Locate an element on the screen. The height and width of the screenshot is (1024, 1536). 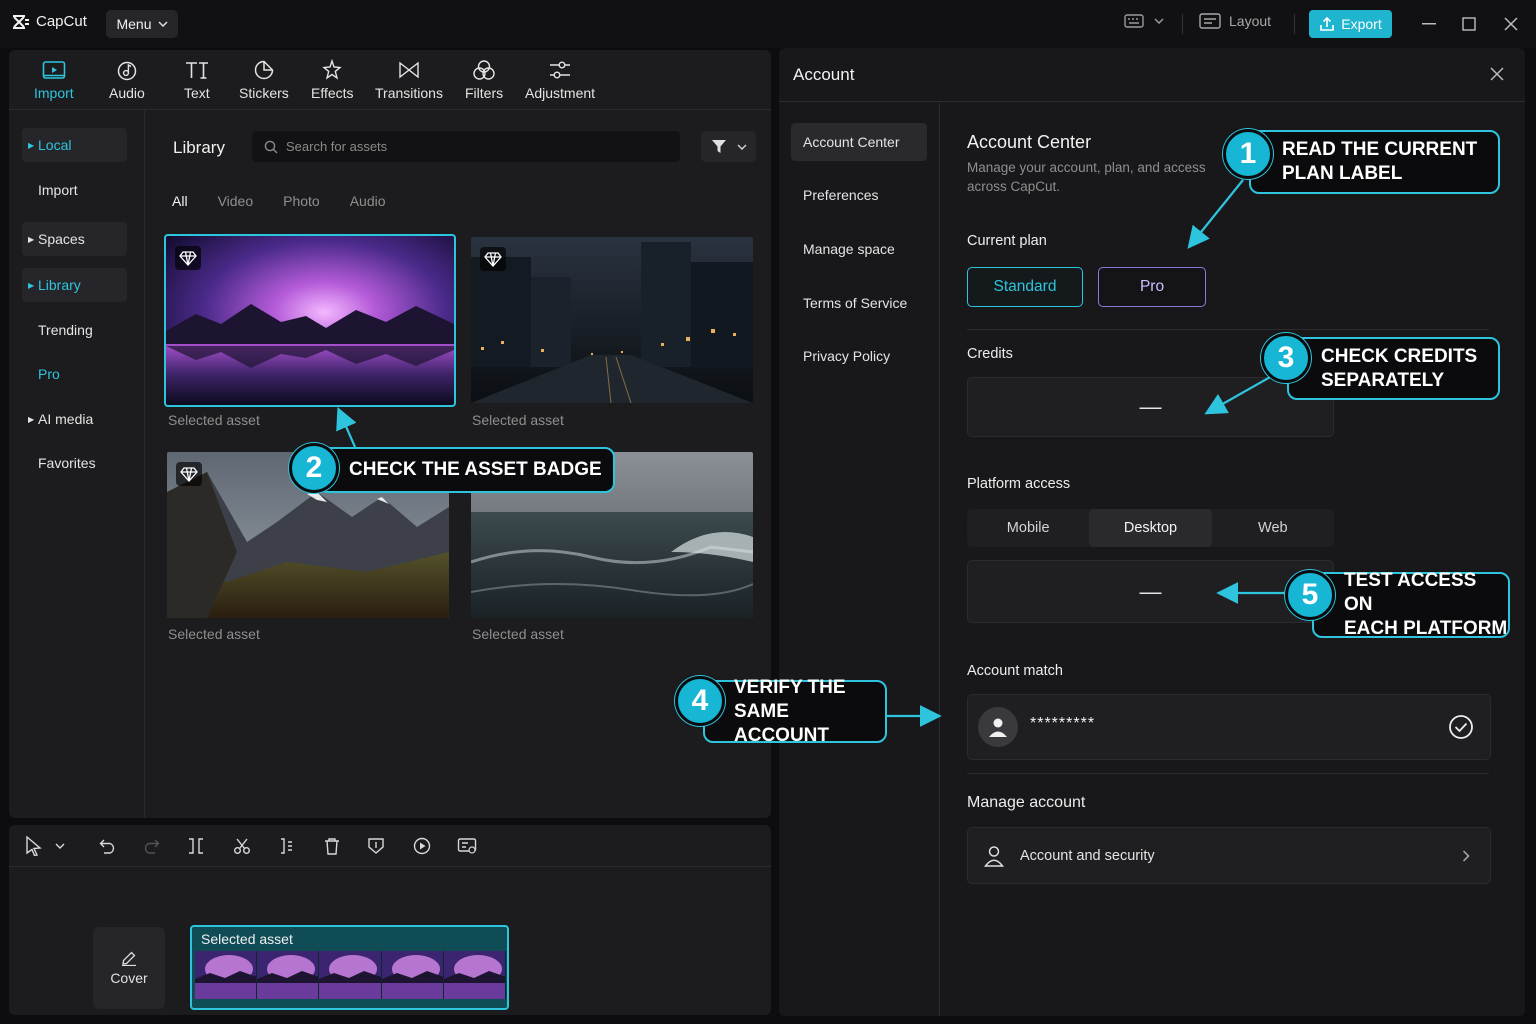
cover-button: Cover is located at coordinates (129, 968).